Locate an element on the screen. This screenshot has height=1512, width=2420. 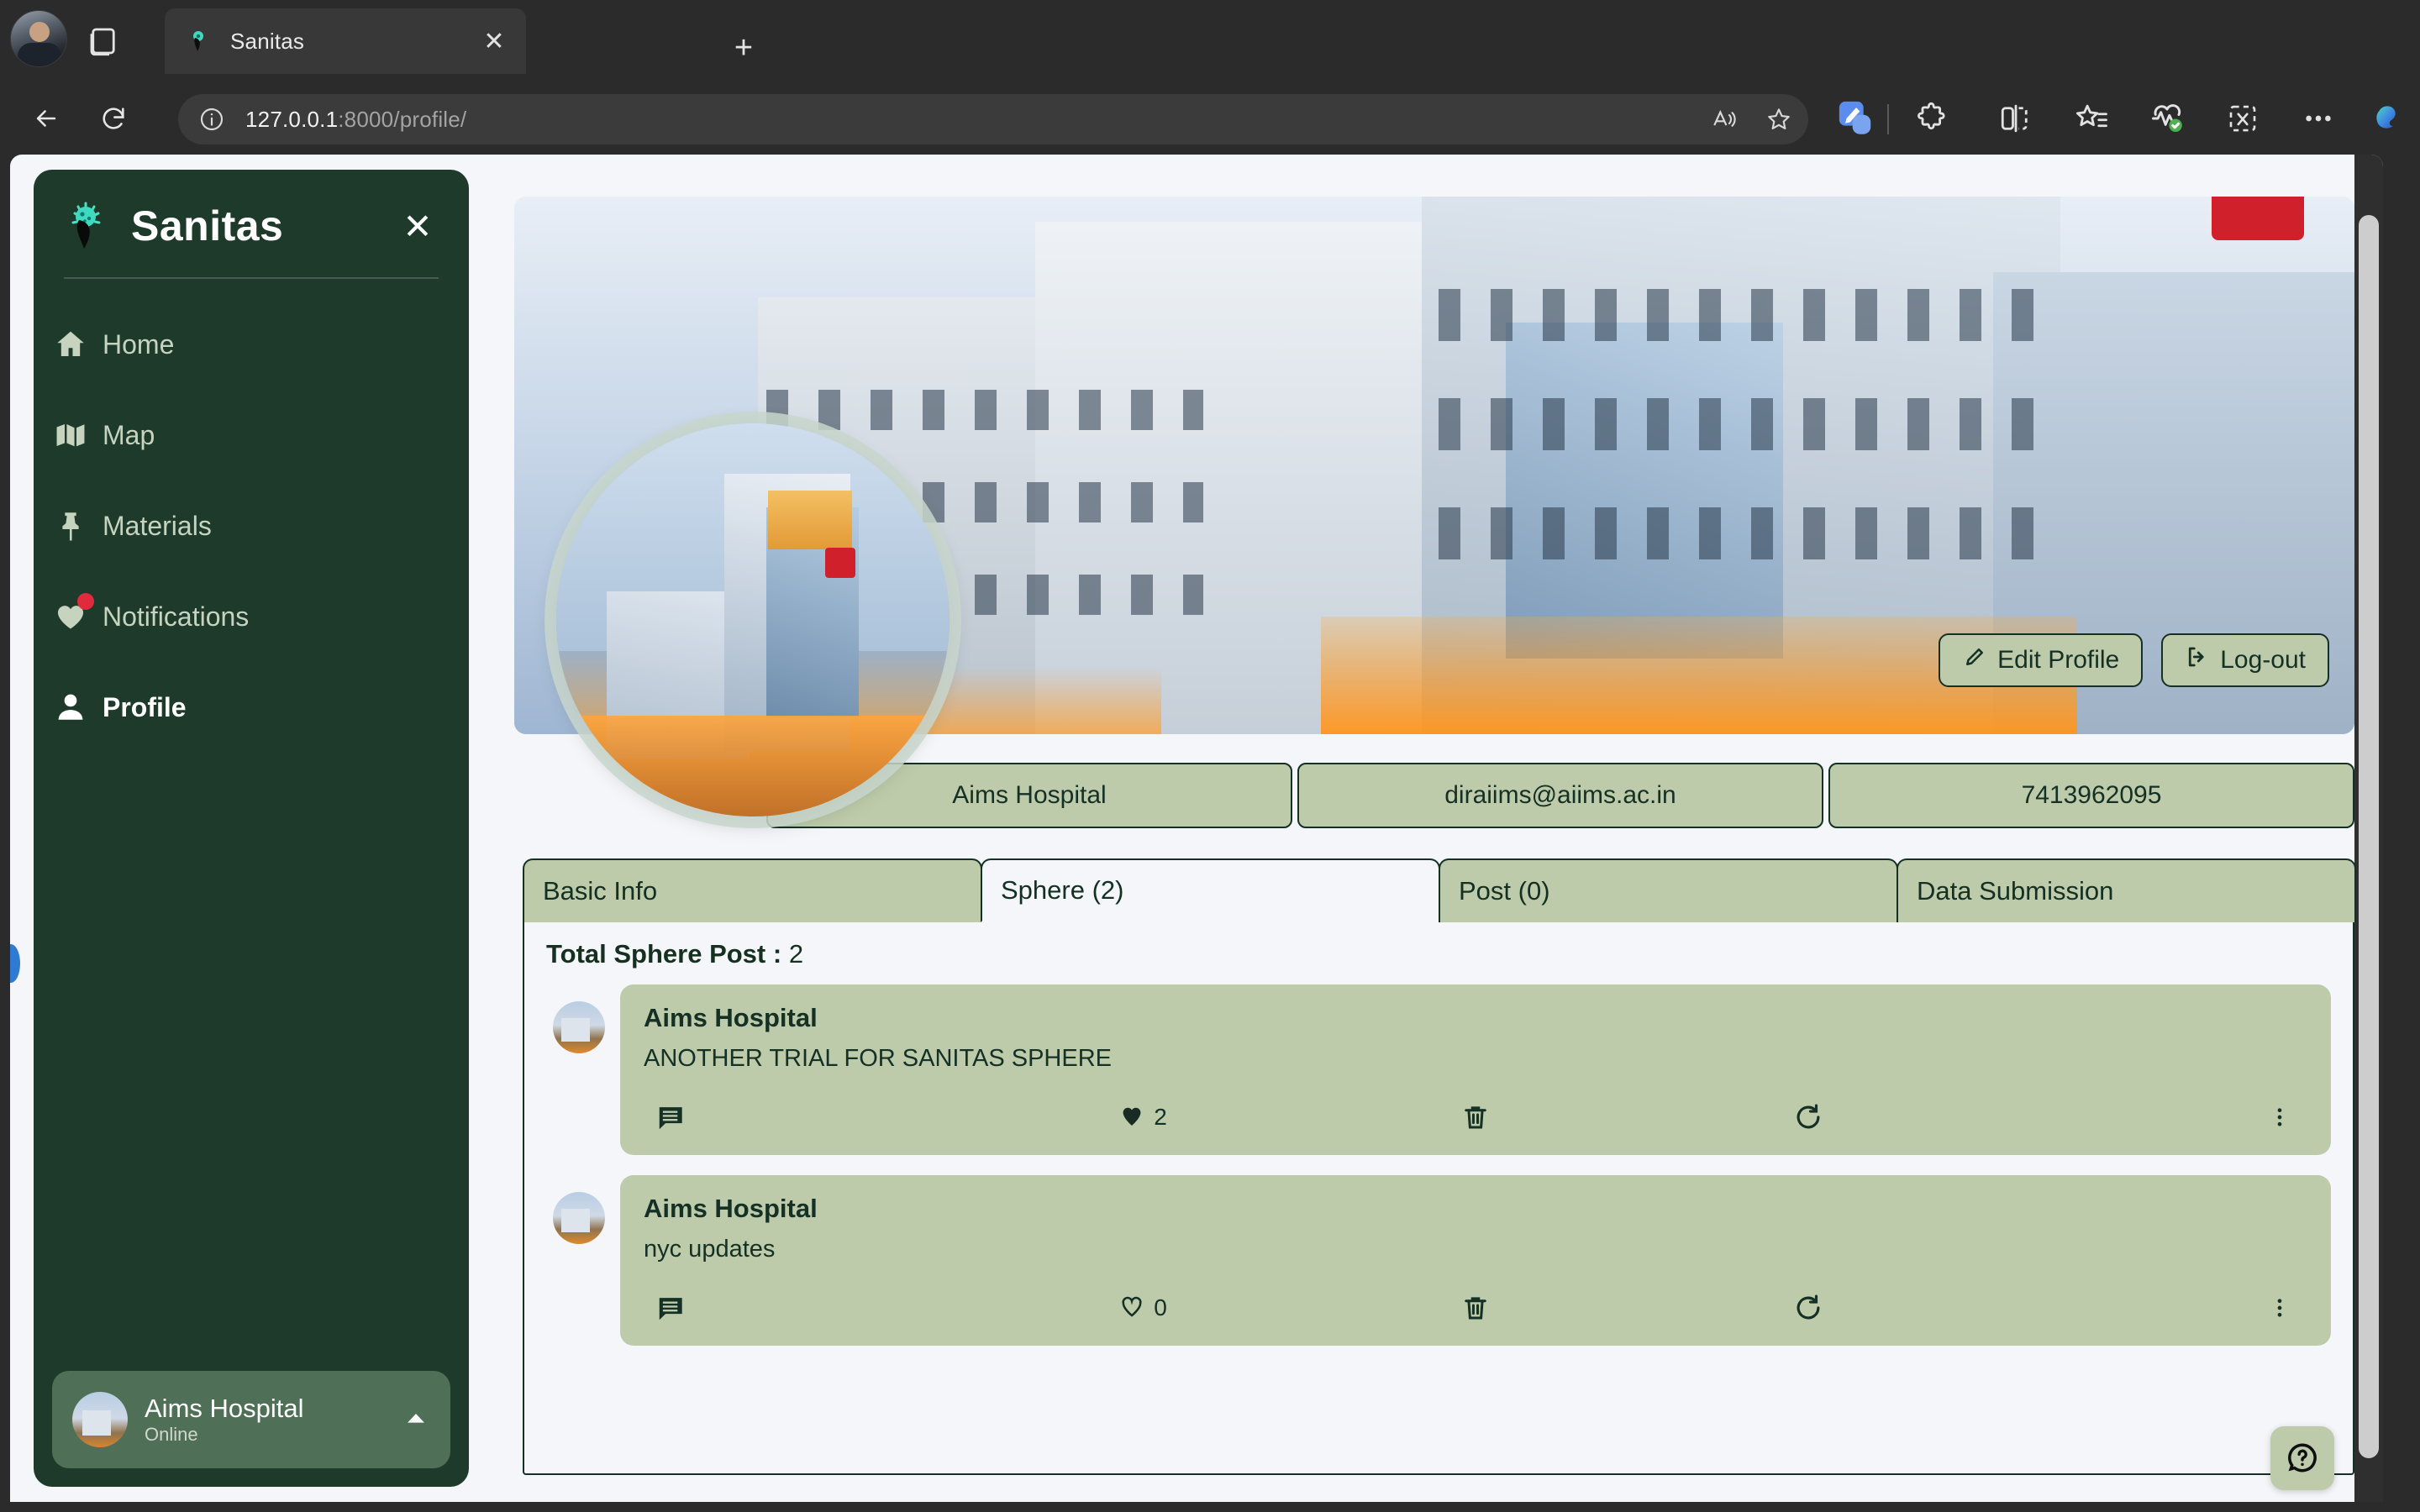
post-card: Aims Hospital nyc updates 0 is located at coordinates (1475, 1260).